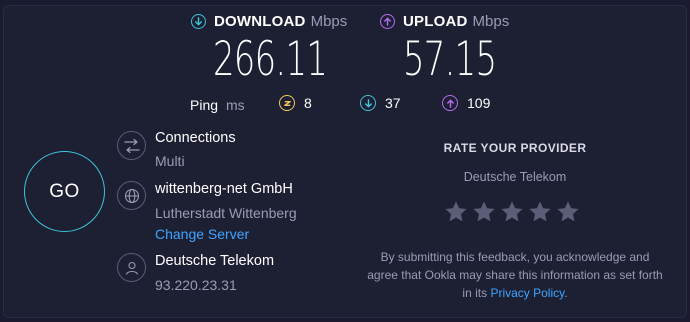  I want to click on download-latency-icon, so click(368, 103).